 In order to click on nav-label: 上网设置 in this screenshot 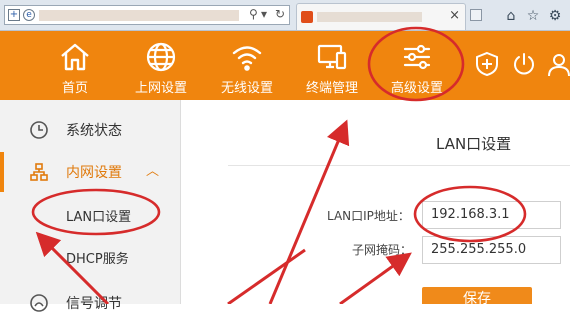, I will do `click(160, 88)`.